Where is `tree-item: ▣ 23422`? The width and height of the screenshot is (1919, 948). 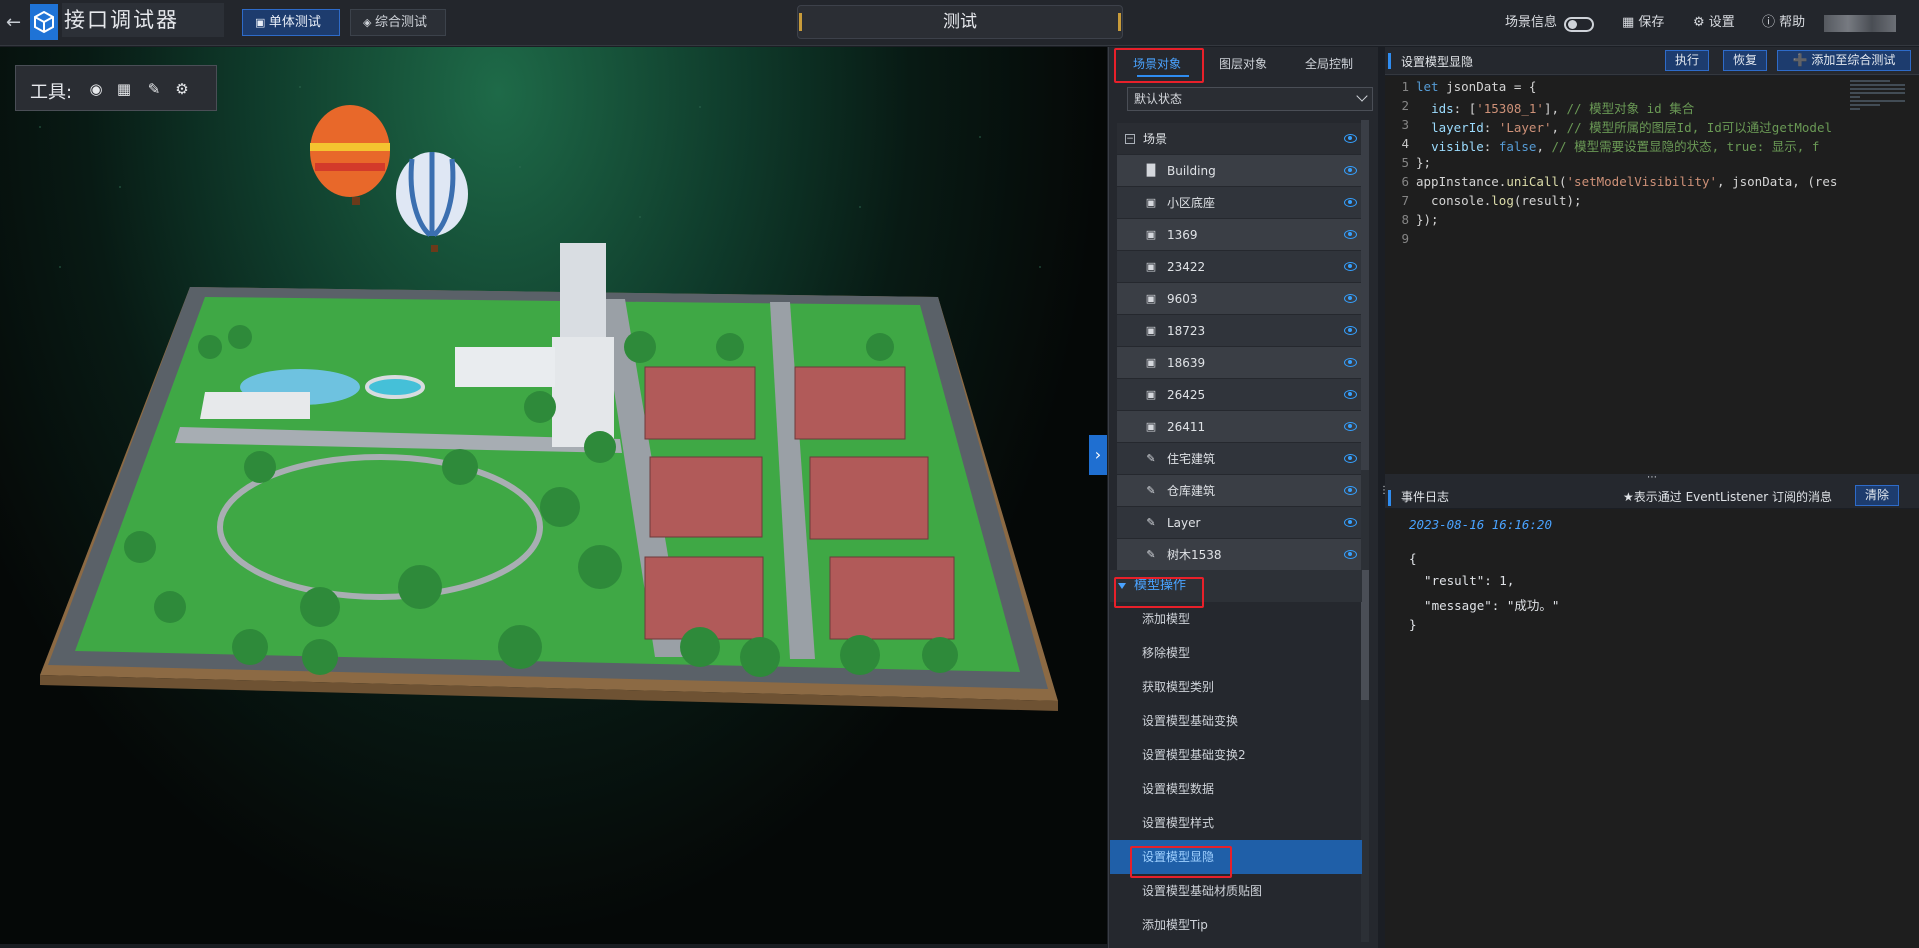 tree-item: ▣ 23422 is located at coordinates (1243, 267).